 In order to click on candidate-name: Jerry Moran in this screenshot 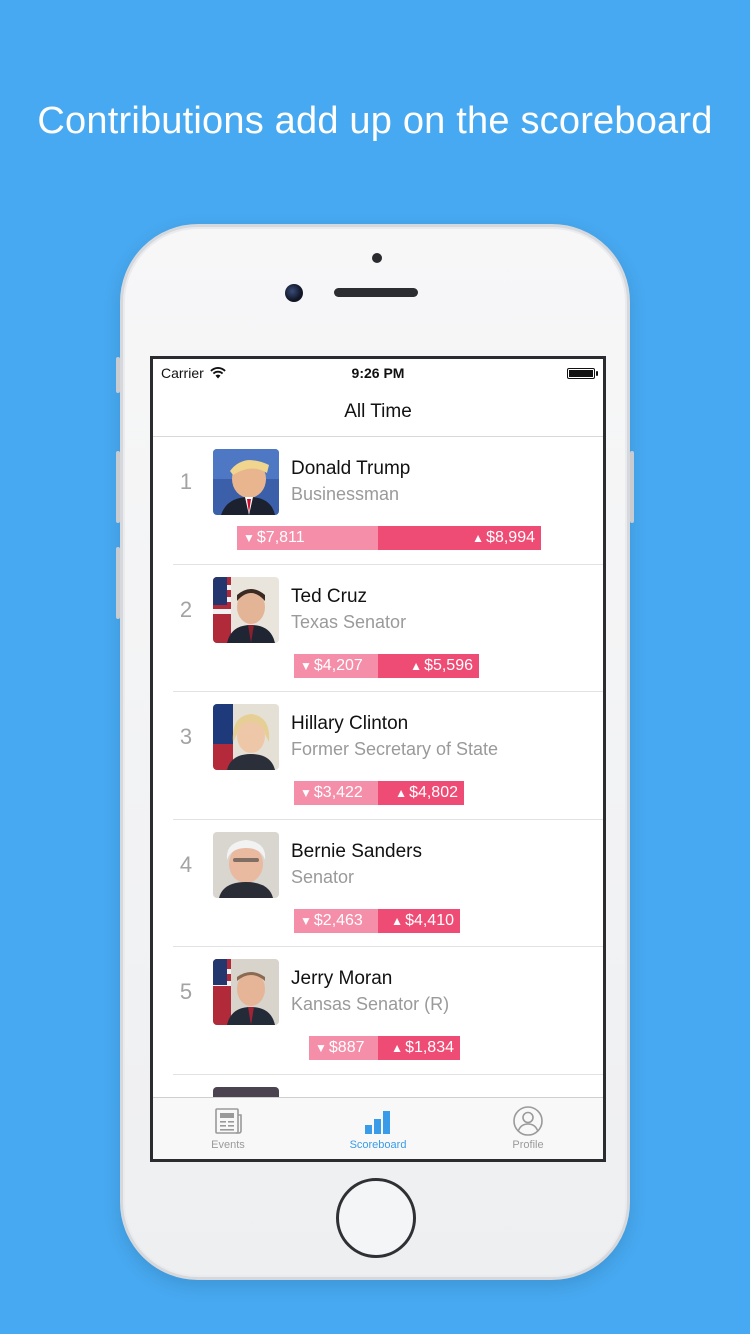, I will do `click(342, 978)`.